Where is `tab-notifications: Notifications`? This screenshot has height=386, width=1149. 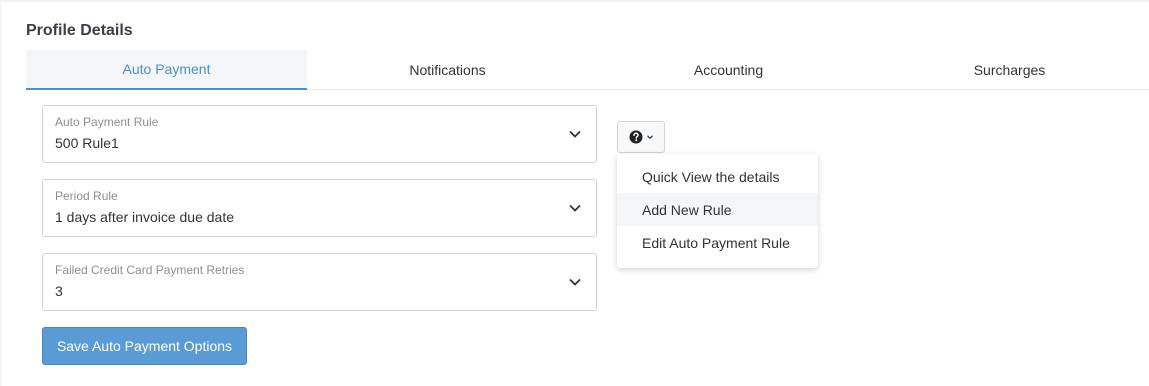 tab-notifications: Notifications is located at coordinates (447, 69).